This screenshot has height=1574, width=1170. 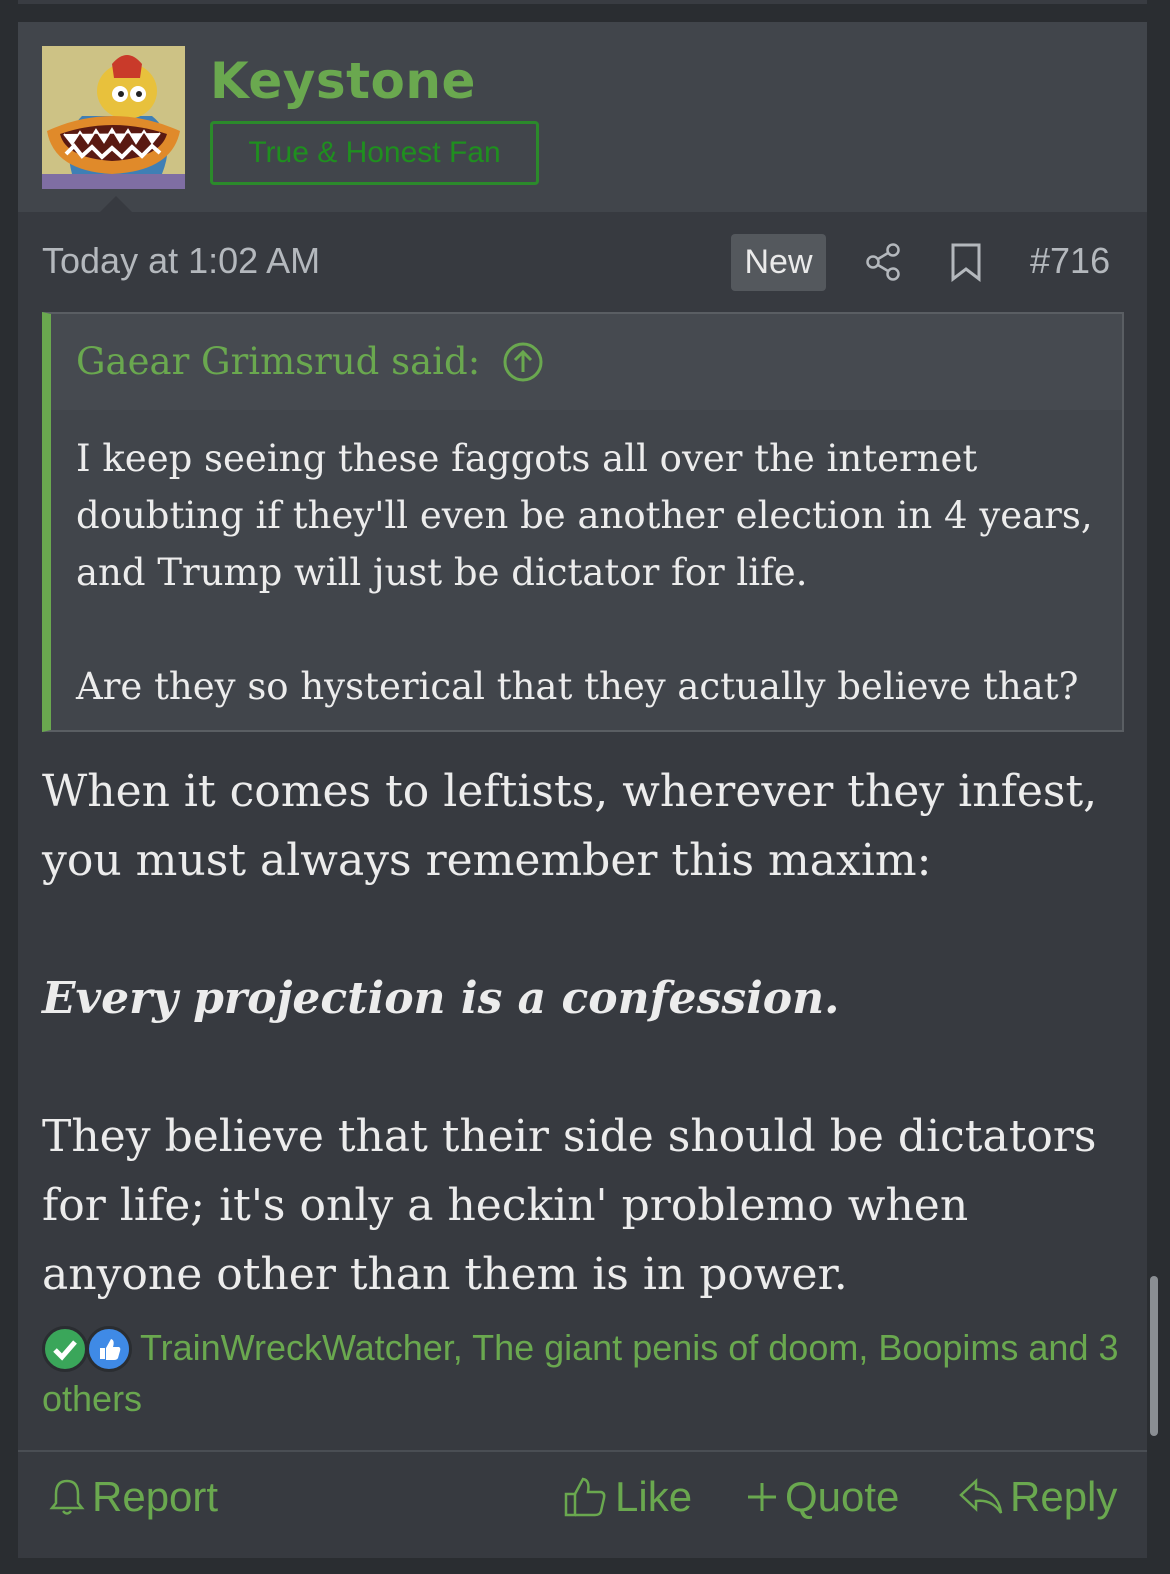 I want to click on scrollbar, so click(x=1154, y=1356).